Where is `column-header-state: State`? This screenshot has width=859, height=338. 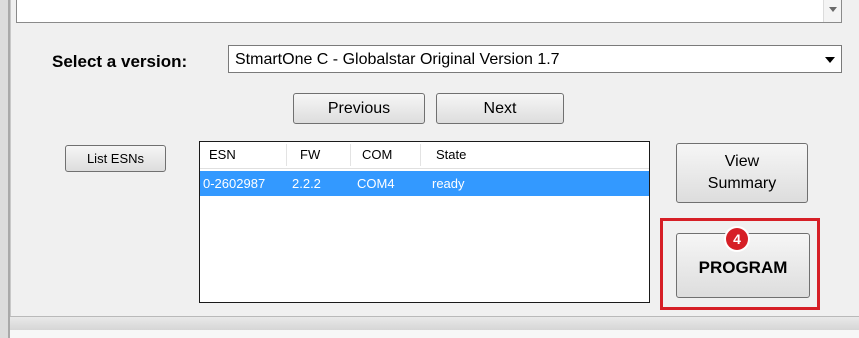
column-header-state: State is located at coordinates (451, 155).